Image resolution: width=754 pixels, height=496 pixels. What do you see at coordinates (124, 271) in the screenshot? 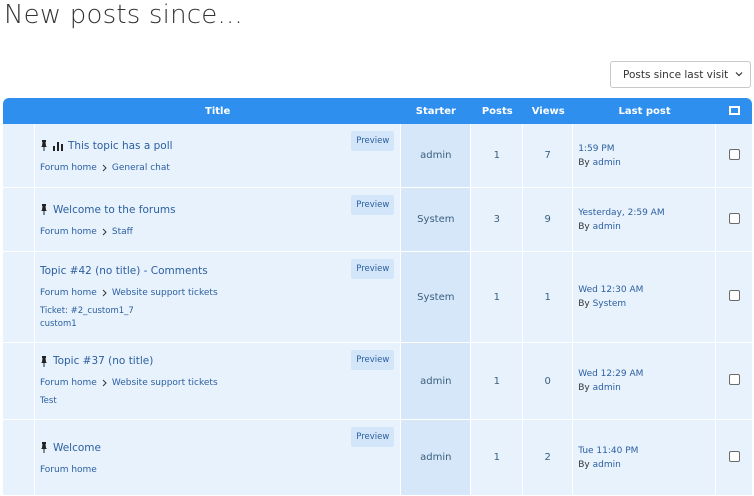
I see `topic-title-link: Topic #42 (no title) - Comments` at bounding box center [124, 271].